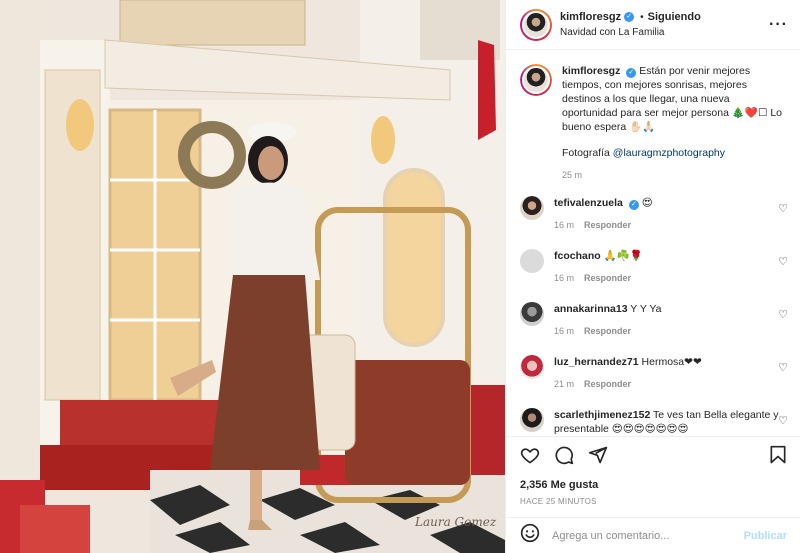  Describe the element at coordinates (648, 535) in the screenshot. I see `comment-input` at that location.